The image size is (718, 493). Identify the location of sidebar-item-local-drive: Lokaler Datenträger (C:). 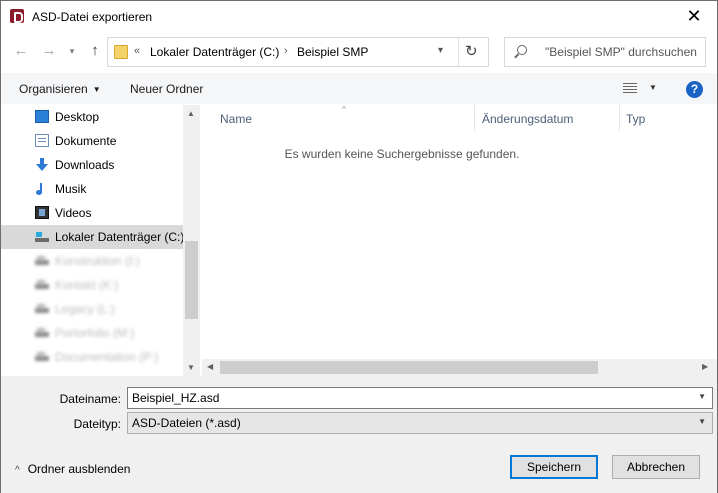
(93, 237).